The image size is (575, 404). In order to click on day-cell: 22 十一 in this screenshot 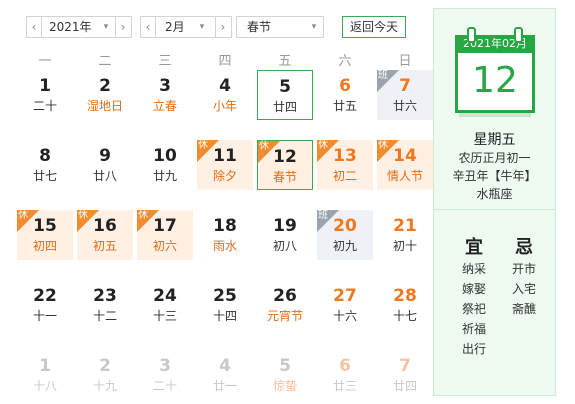, I will do `click(45, 305)`.